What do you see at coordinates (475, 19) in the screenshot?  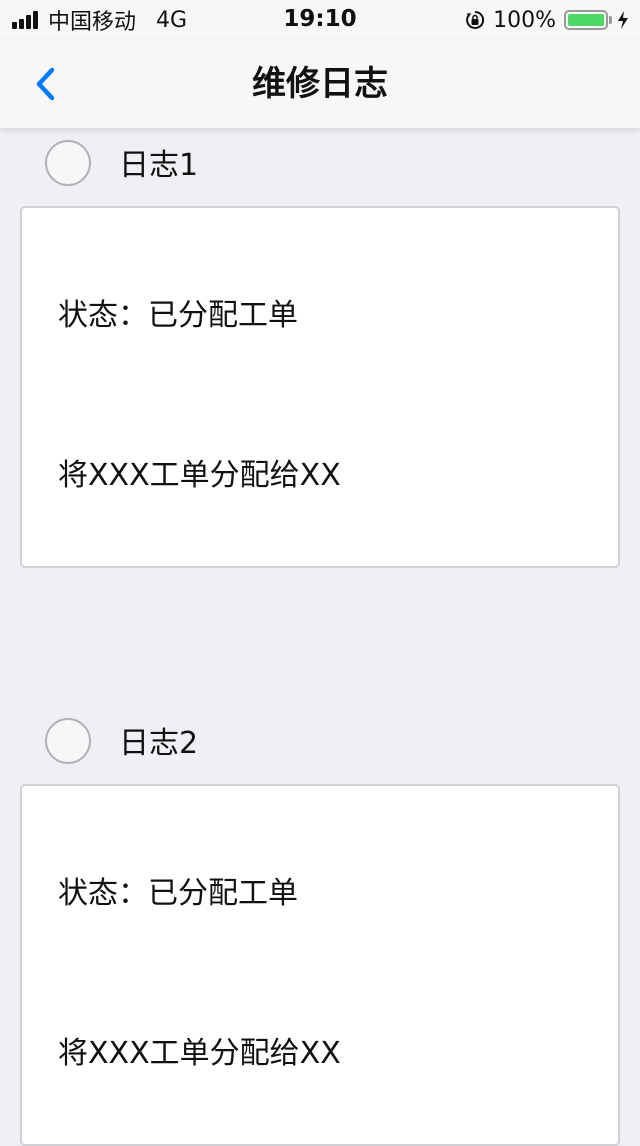 I see `orientation-lock-icon` at bounding box center [475, 19].